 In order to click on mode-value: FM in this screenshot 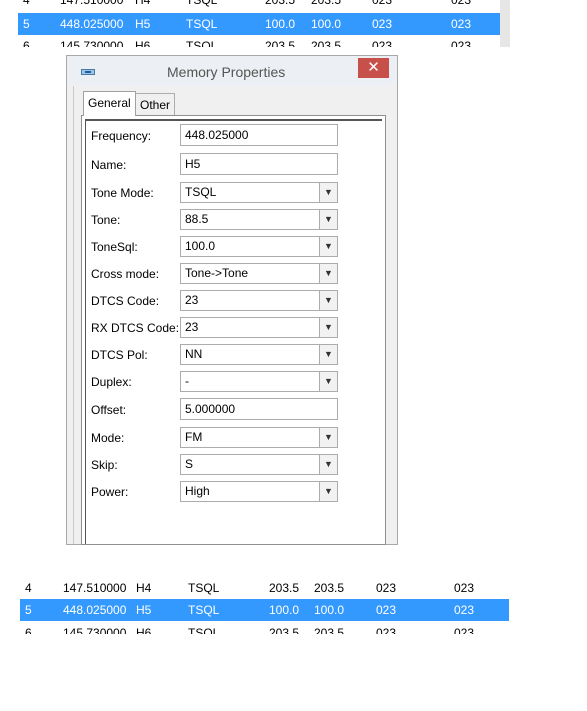, I will do `click(194, 437)`.